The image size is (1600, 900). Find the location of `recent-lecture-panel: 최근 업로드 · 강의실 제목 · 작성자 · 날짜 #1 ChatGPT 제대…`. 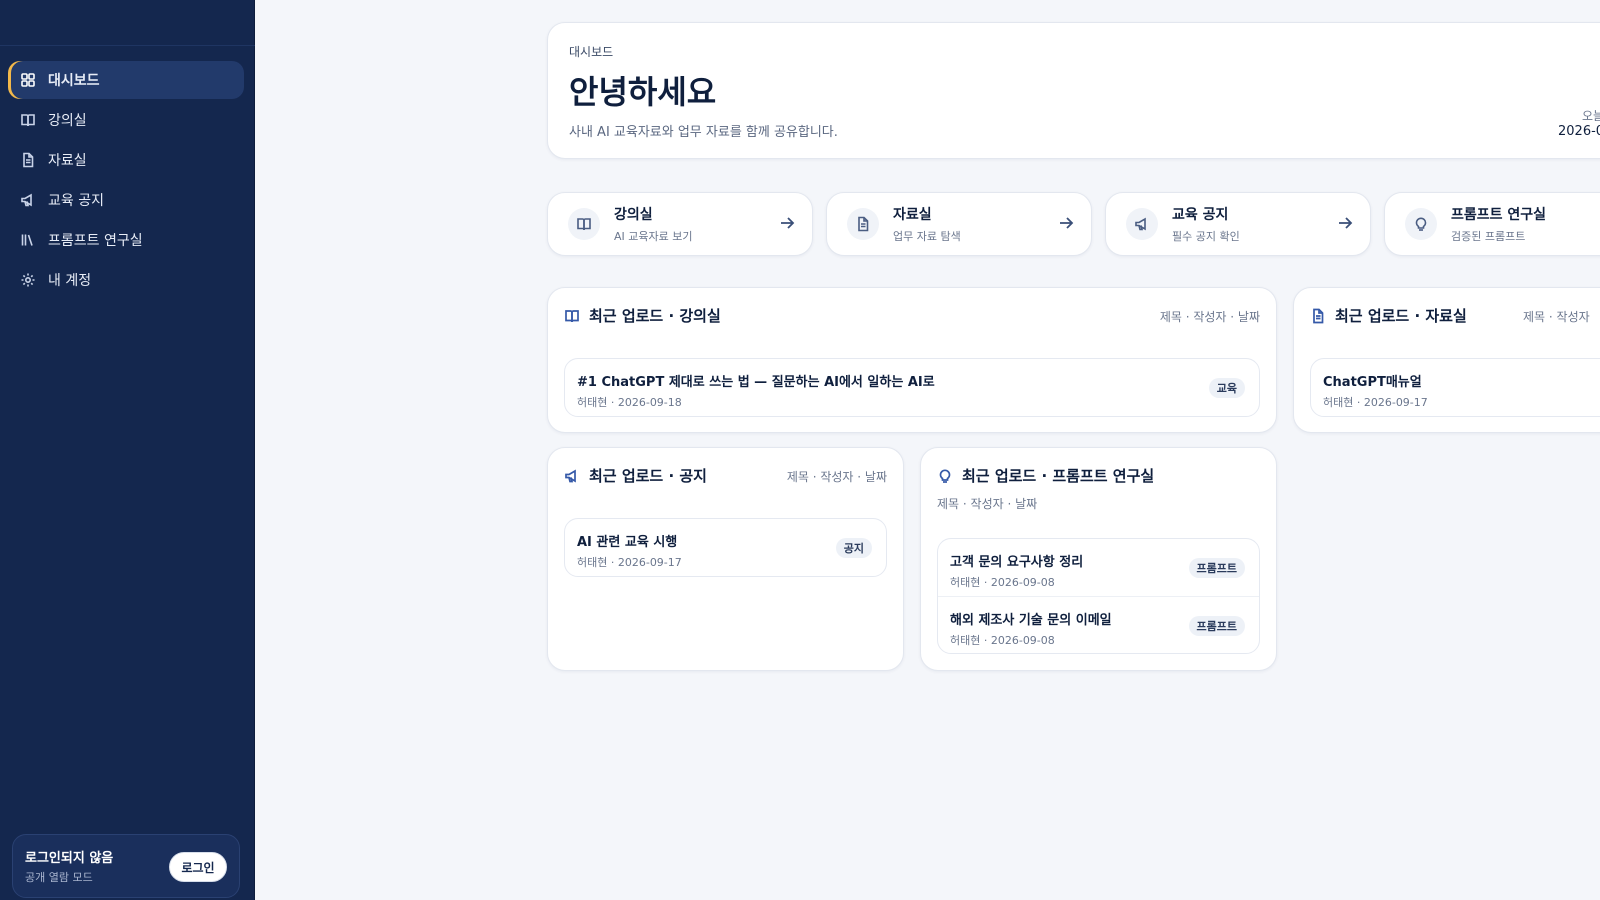

recent-lecture-panel: 최근 업로드 · 강의실 제목 · 작성자 · 날짜 #1 ChatGPT 제대… is located at coordinates (912, 360).